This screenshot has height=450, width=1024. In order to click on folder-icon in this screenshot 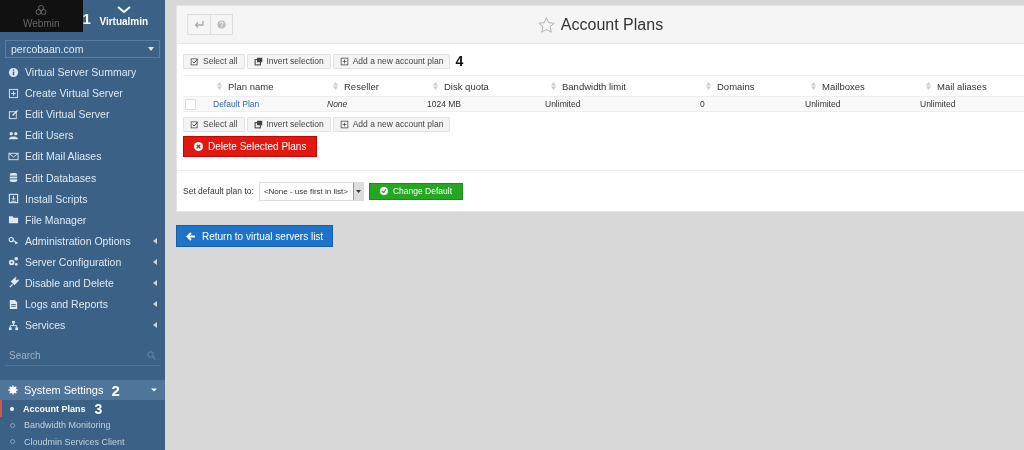, I will do `click(13, 220)`.